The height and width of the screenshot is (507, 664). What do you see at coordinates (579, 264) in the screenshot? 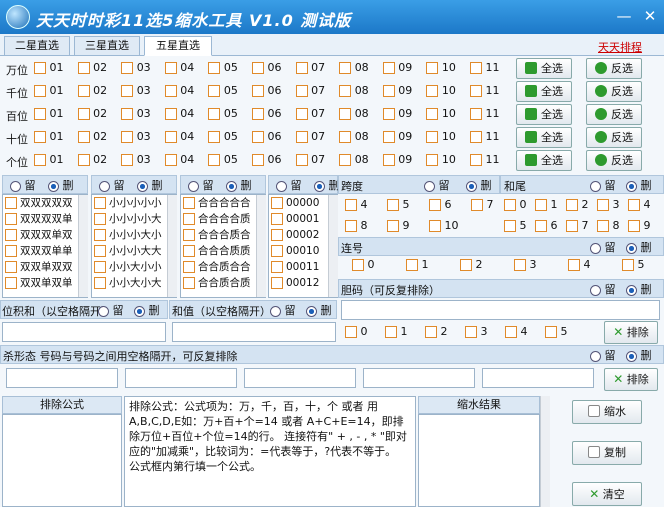
I see `consec-checkbox: 4` at bounding box center [579, 264].